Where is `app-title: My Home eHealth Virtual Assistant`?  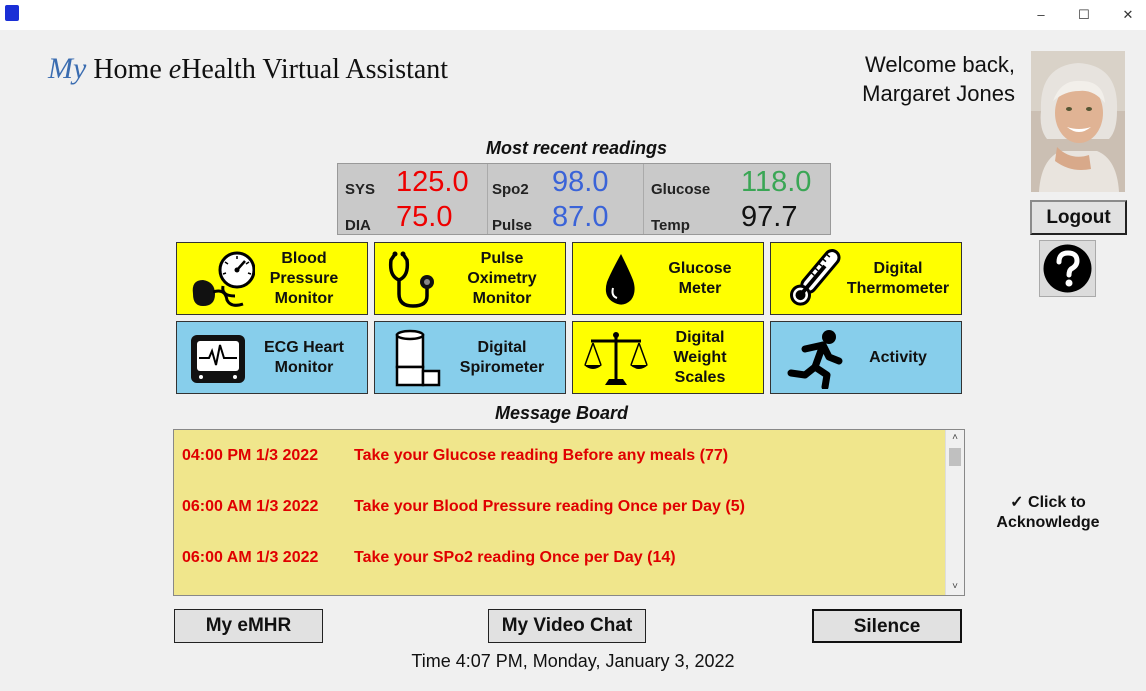 app-title: My Home eHealth Virtual Assistant is located at coordinates (248, 69).